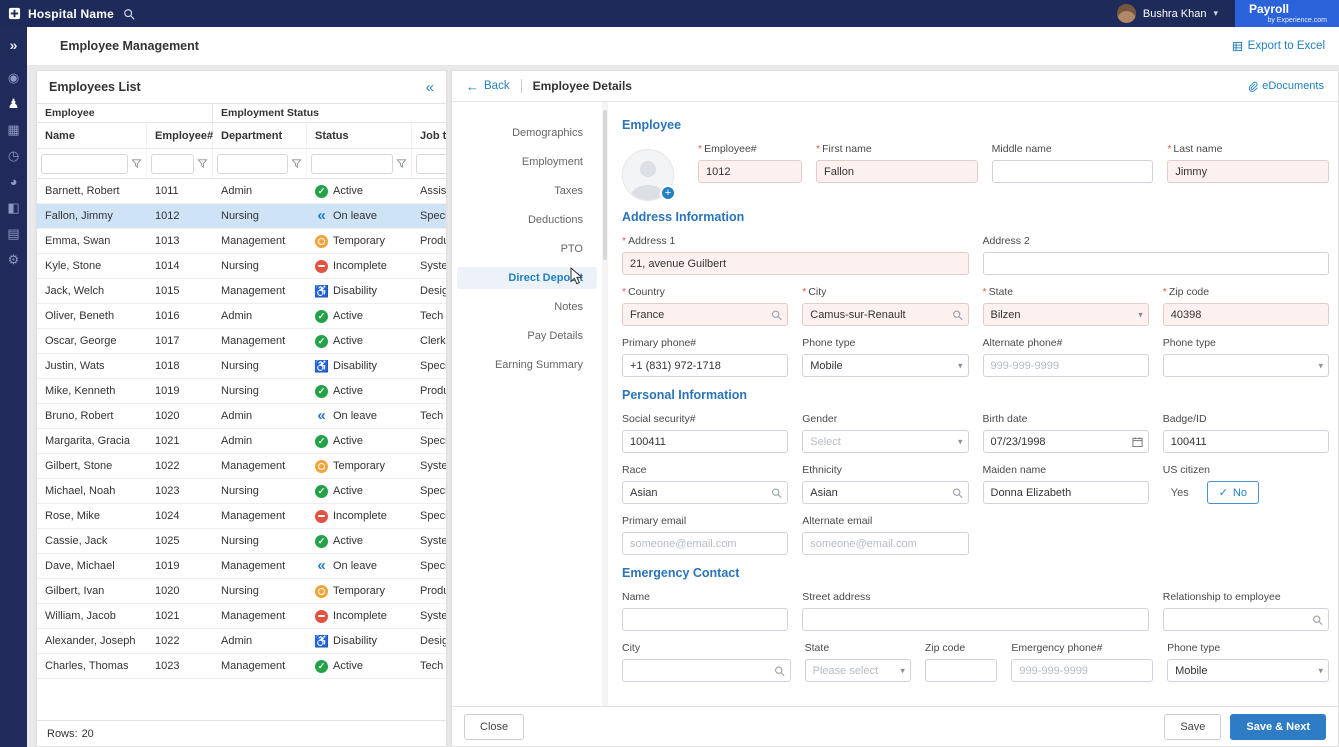 The width and height of the screenshot is (1339, 747). I want to click on user-name: Bushra Khan, so click(1175, 14).